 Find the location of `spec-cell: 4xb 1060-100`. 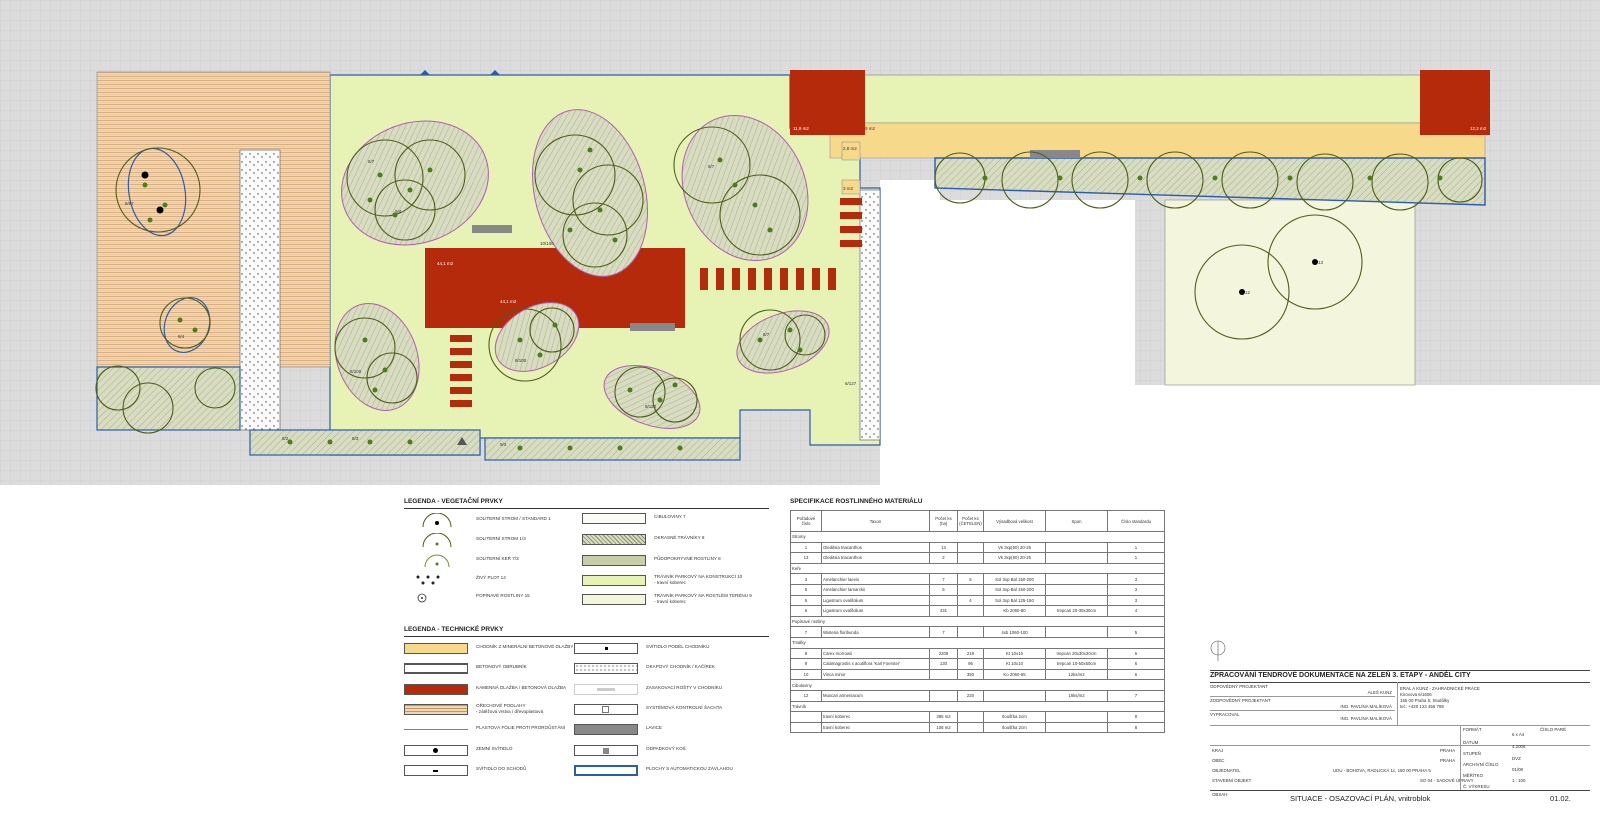

spec-cell: 4xb 1060-100 is located at coordinates (1014, 632).